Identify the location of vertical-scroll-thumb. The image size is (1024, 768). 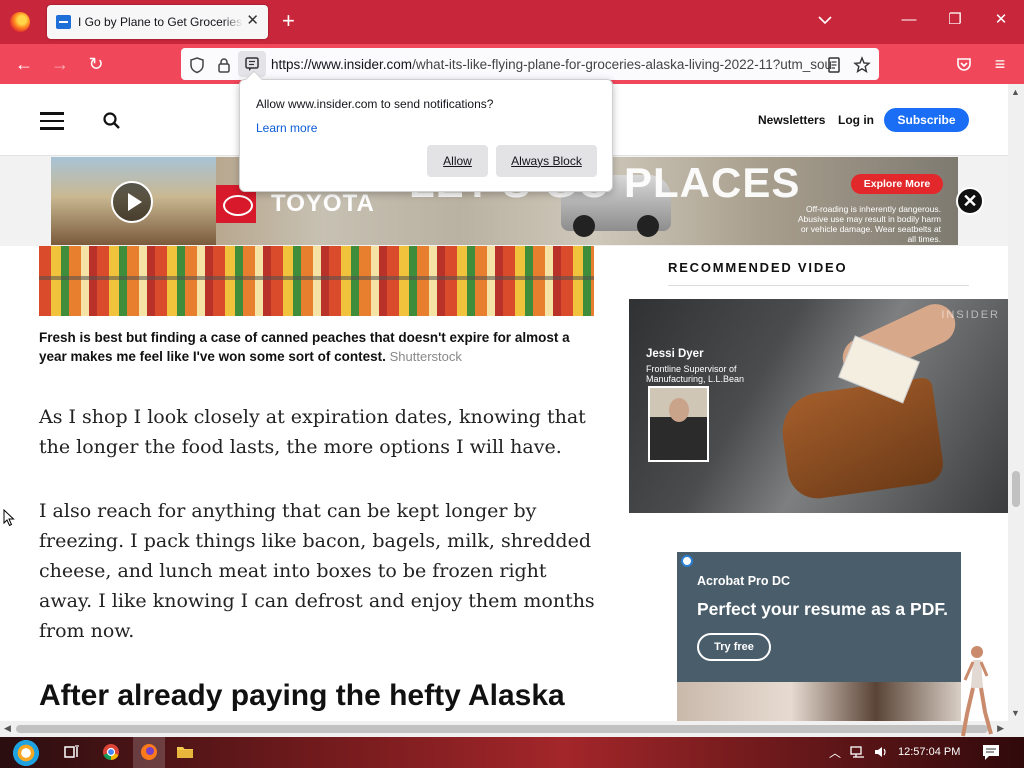
(1016, 489).